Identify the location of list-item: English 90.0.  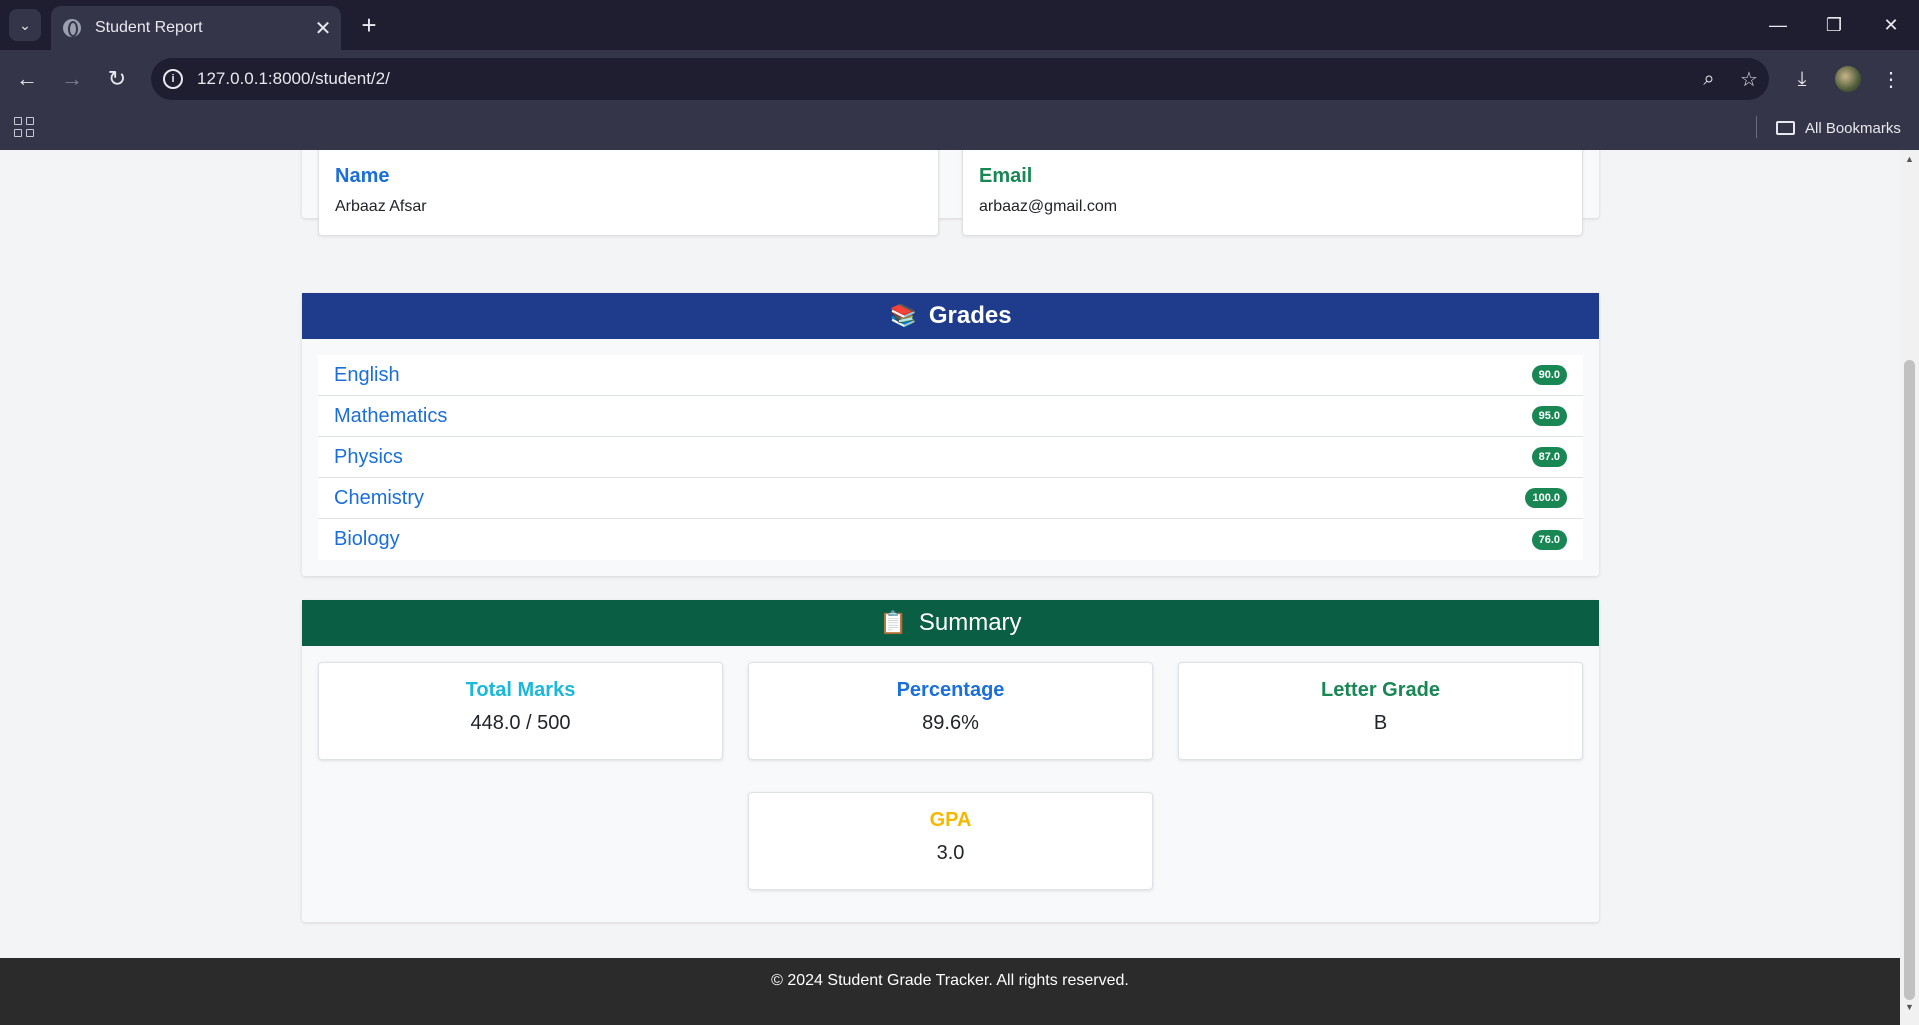
(950, 375).